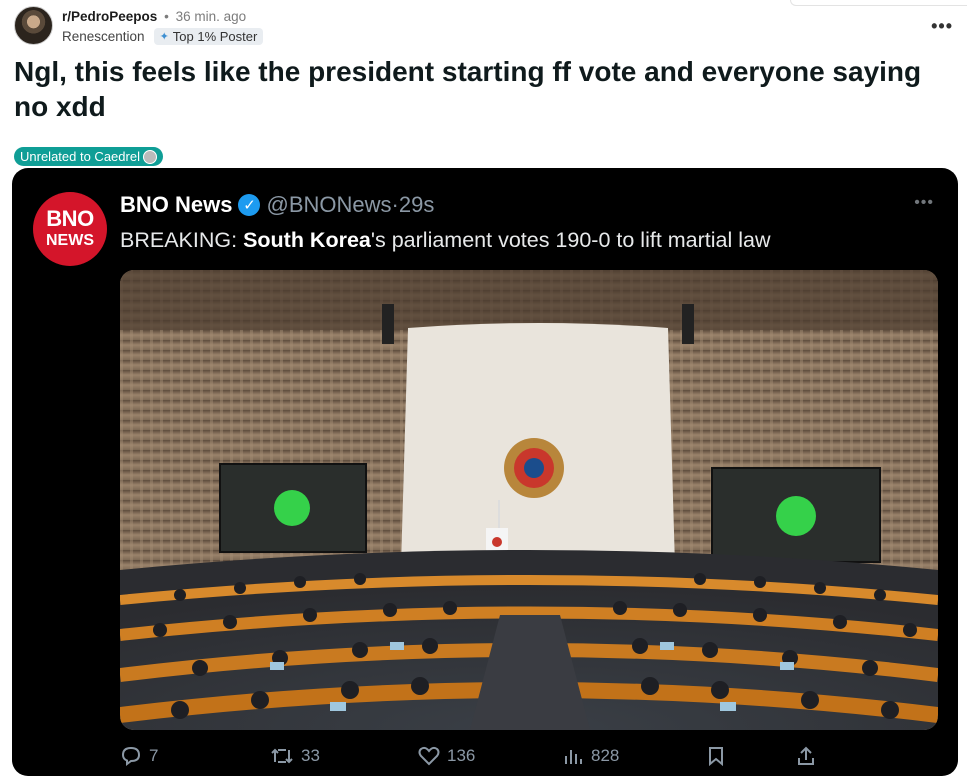  I want to click on author-flair-label: Top 1% Poster, so click(215, 36).